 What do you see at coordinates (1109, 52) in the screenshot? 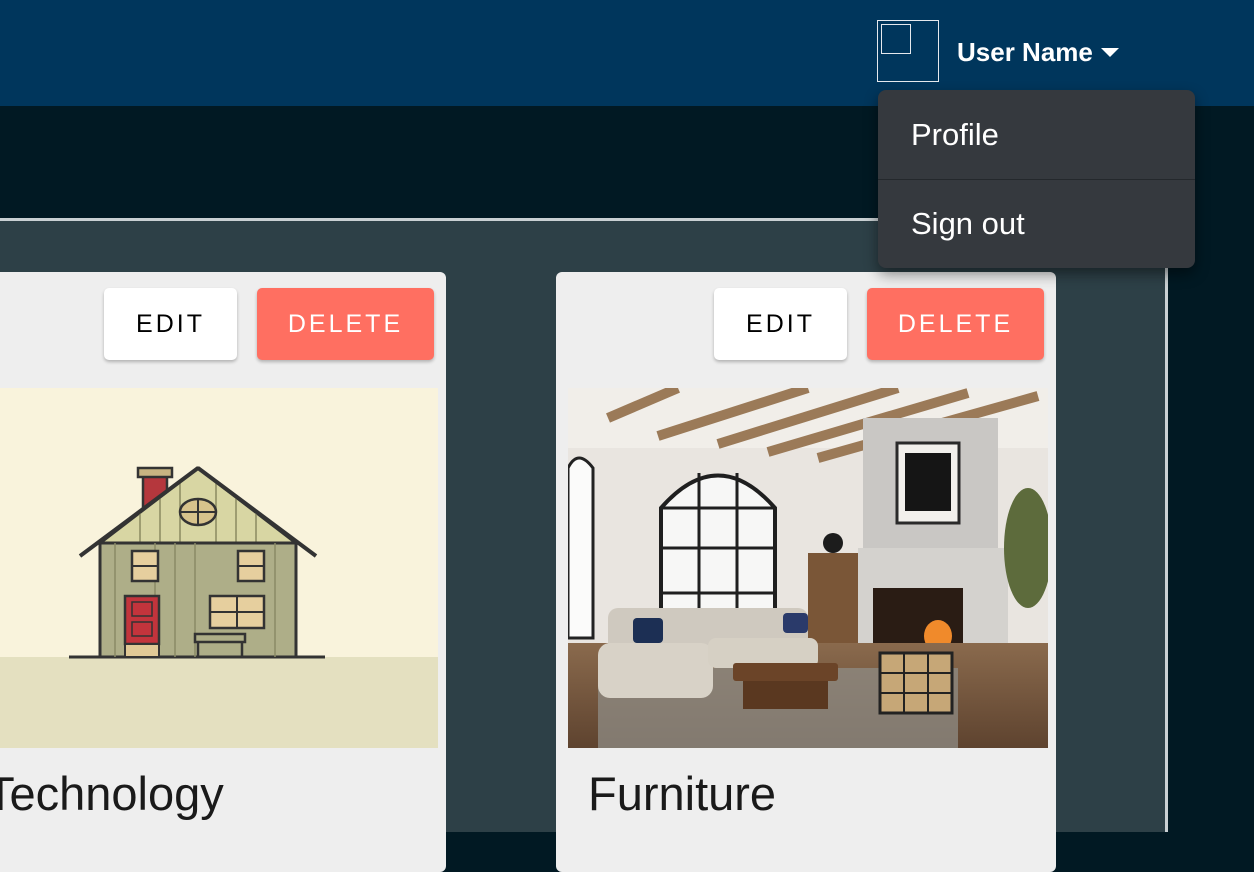
I see `caret-down-icon` at bounding box center [1109, 52].